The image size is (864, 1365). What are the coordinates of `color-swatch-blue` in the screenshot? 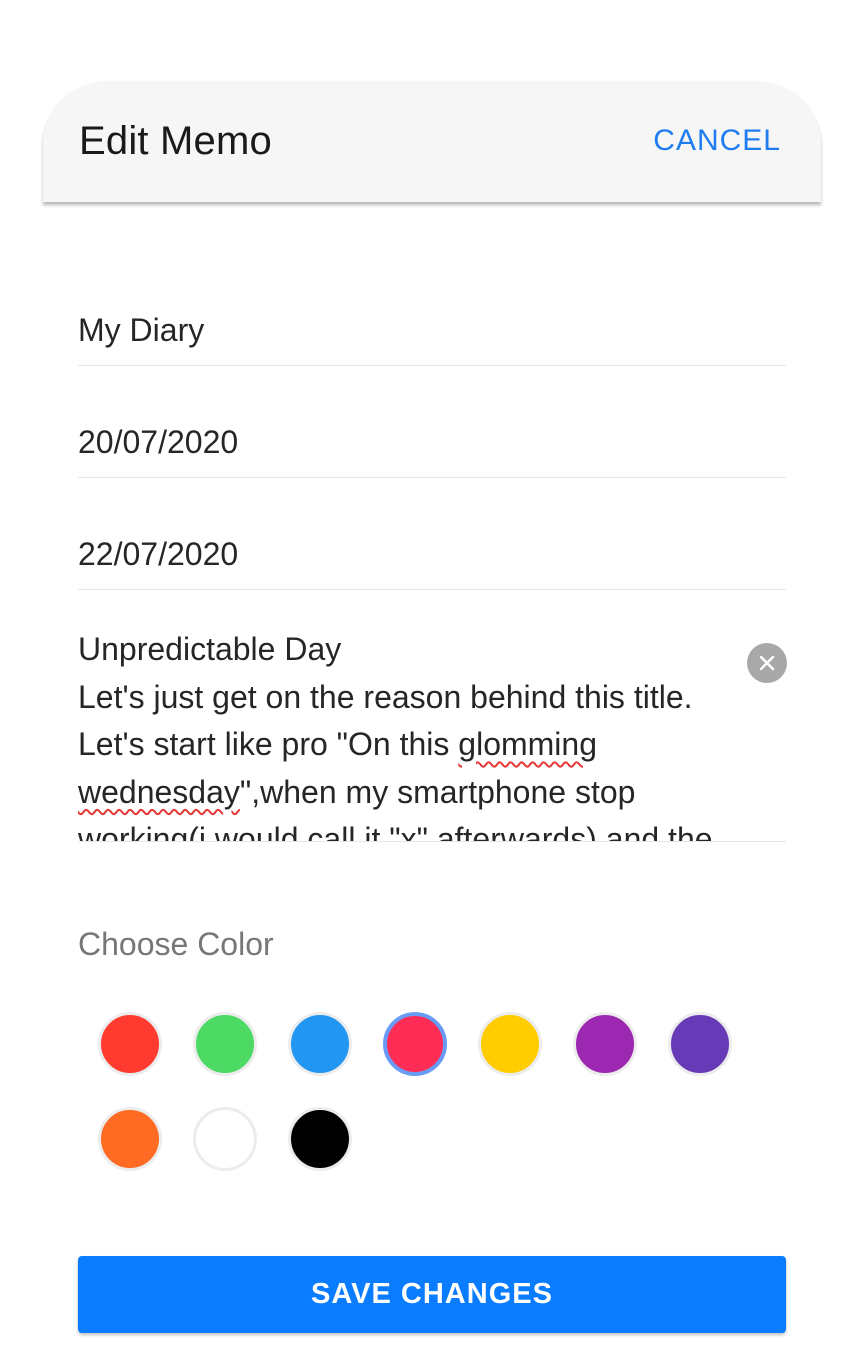 It's located at (320, 1044).